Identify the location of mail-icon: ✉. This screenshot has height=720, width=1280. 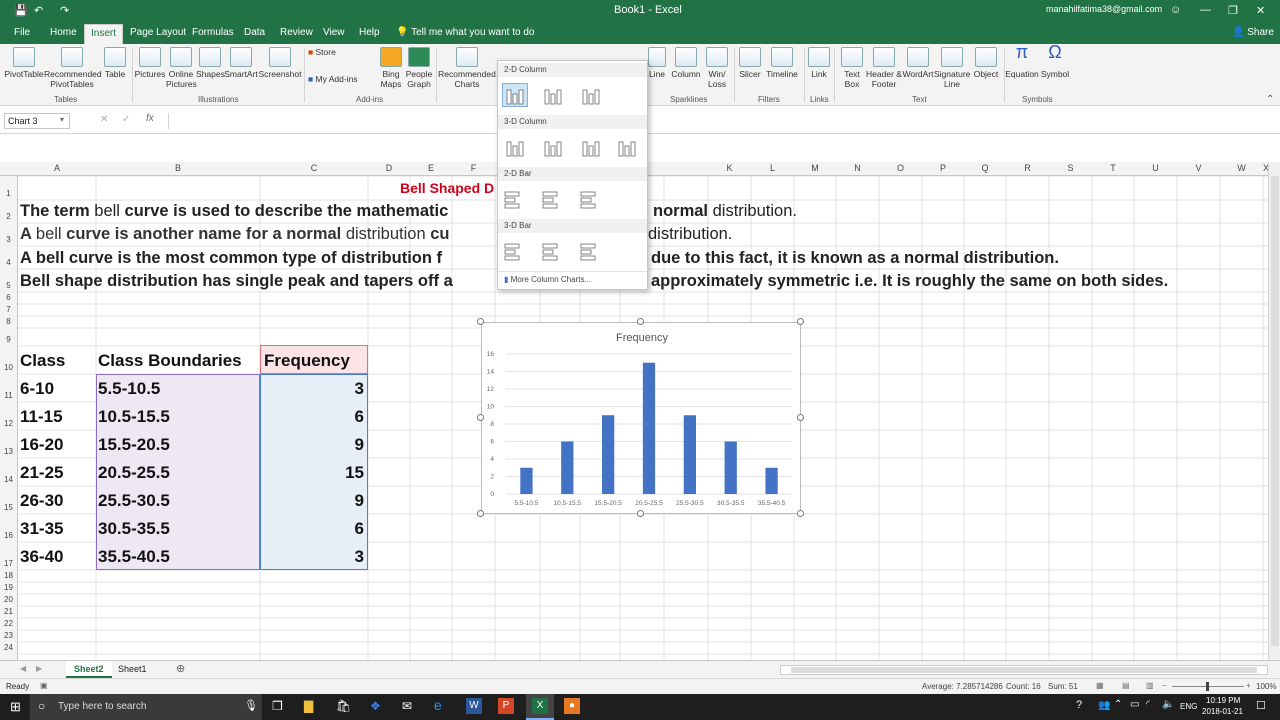
(407, 706).